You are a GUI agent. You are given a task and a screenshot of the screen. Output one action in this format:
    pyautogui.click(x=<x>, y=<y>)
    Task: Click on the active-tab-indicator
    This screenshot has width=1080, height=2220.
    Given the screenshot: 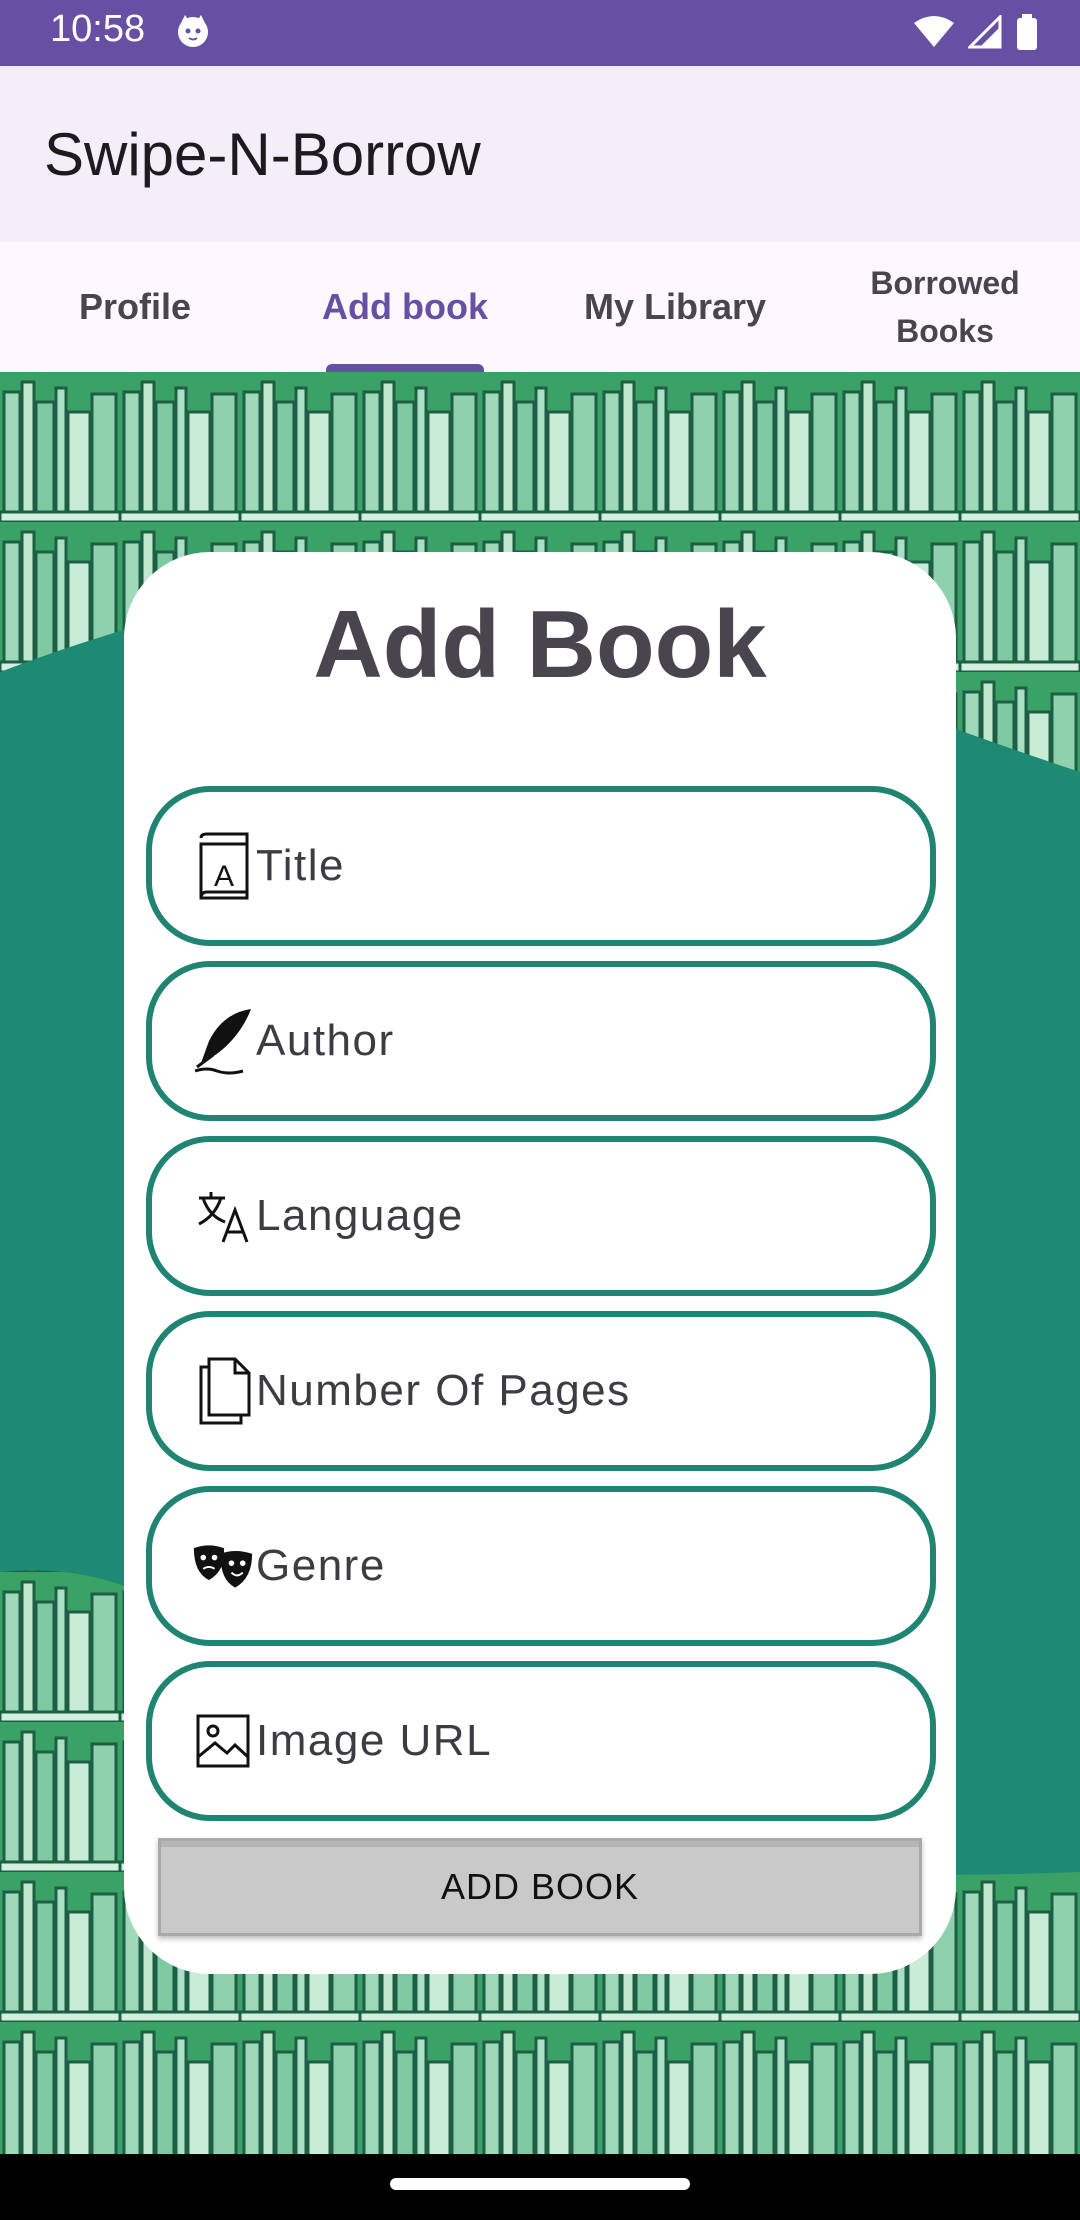 What is the action you would take?
    pyautogui.click(x=405, y=368)
    